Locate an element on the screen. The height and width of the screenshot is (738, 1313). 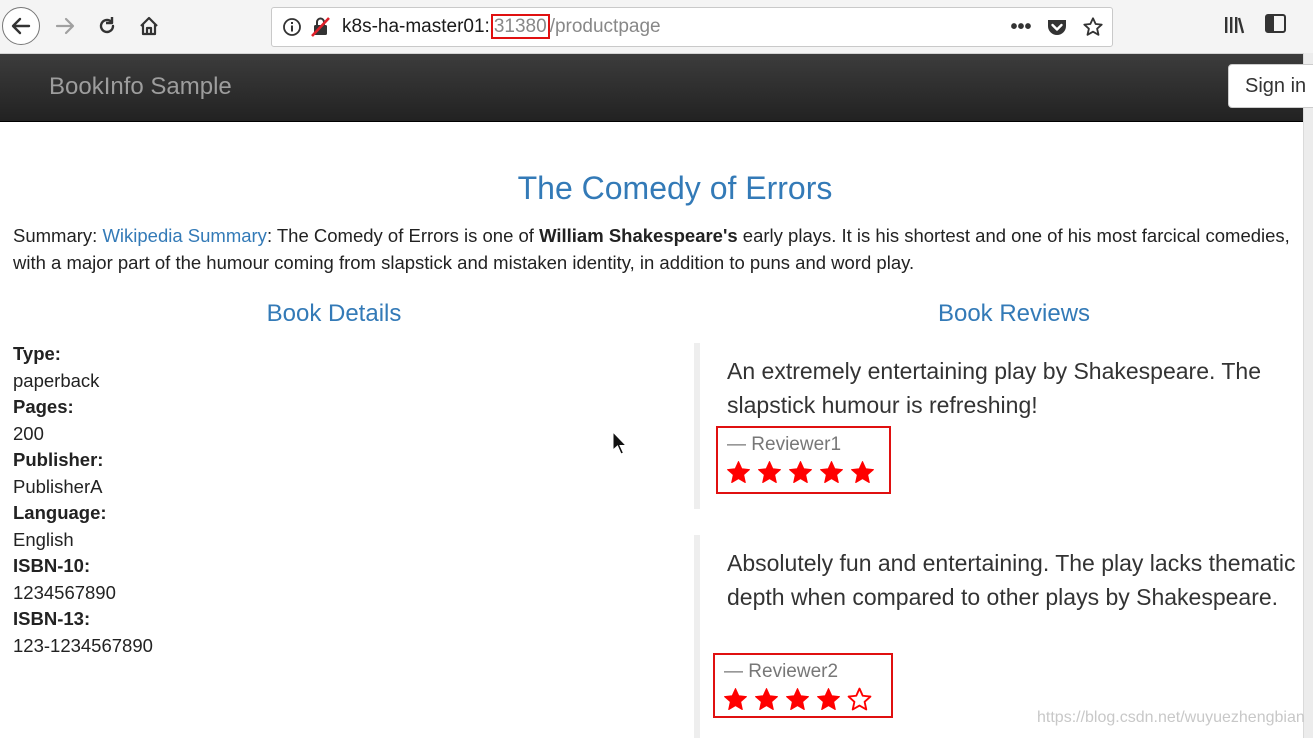
detail-value-pages: 200 is located at coordinates (28, 433).